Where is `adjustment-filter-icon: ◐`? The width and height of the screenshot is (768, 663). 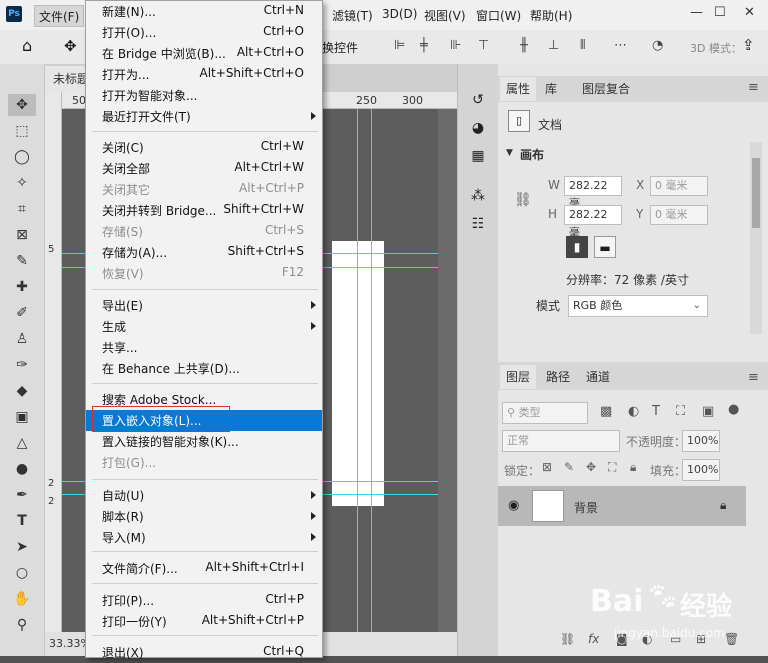
adjustment-filter-icon: ◐ is located at coordinates (633, 411).